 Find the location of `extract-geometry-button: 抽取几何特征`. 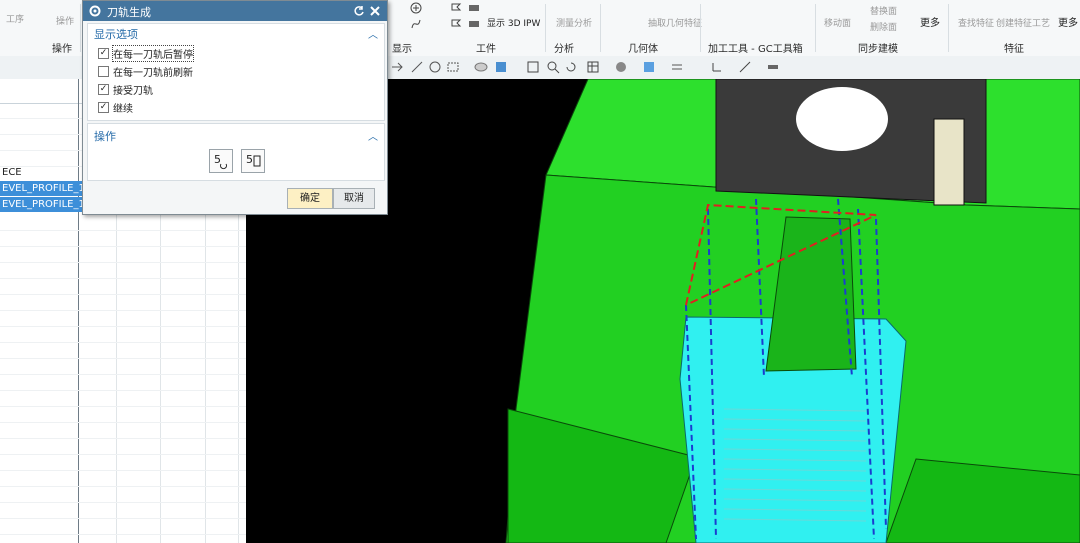

extract-geometry-button: 抽取几何特征 is located at coordinates (675, 22).